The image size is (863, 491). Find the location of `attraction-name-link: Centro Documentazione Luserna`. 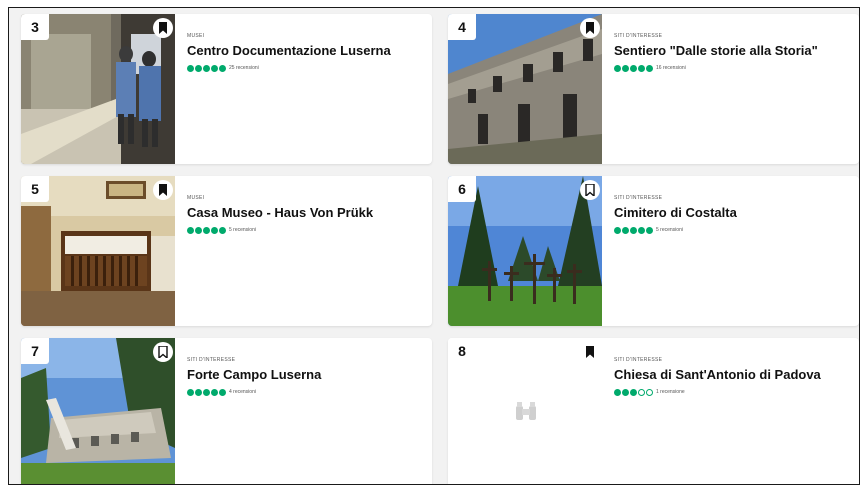

attraction-name-link: Centro Documentazione Luserna is located at coordinates (304, 50).